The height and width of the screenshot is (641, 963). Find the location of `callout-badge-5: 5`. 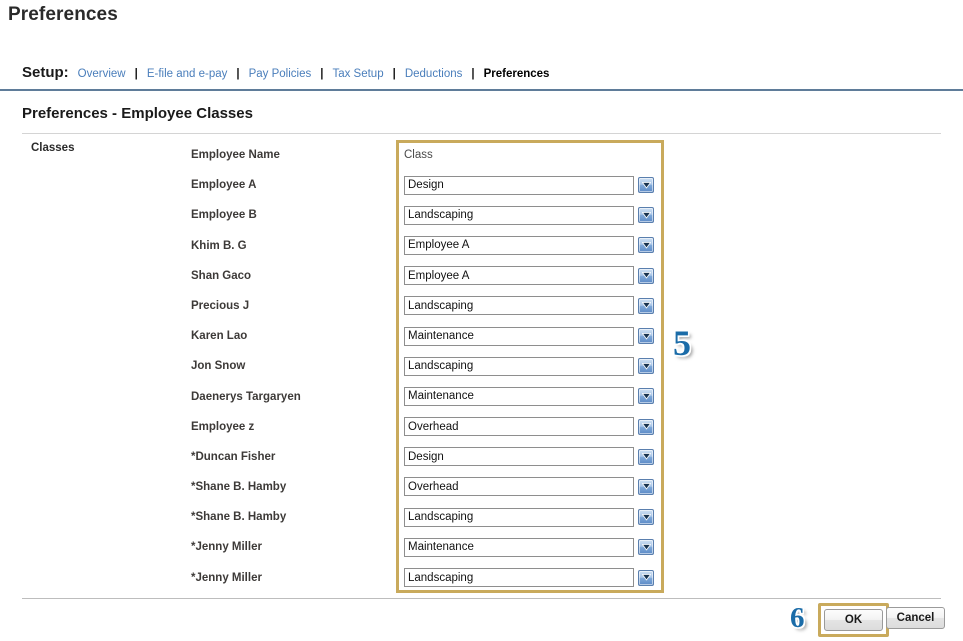

callout-badge-5: 5 is located at coordinates (682, 343).